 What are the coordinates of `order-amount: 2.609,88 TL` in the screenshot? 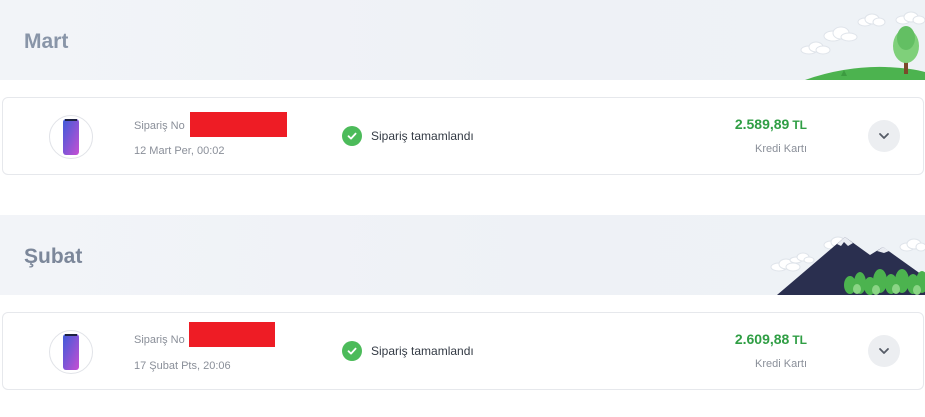 It's located at (771, 339).